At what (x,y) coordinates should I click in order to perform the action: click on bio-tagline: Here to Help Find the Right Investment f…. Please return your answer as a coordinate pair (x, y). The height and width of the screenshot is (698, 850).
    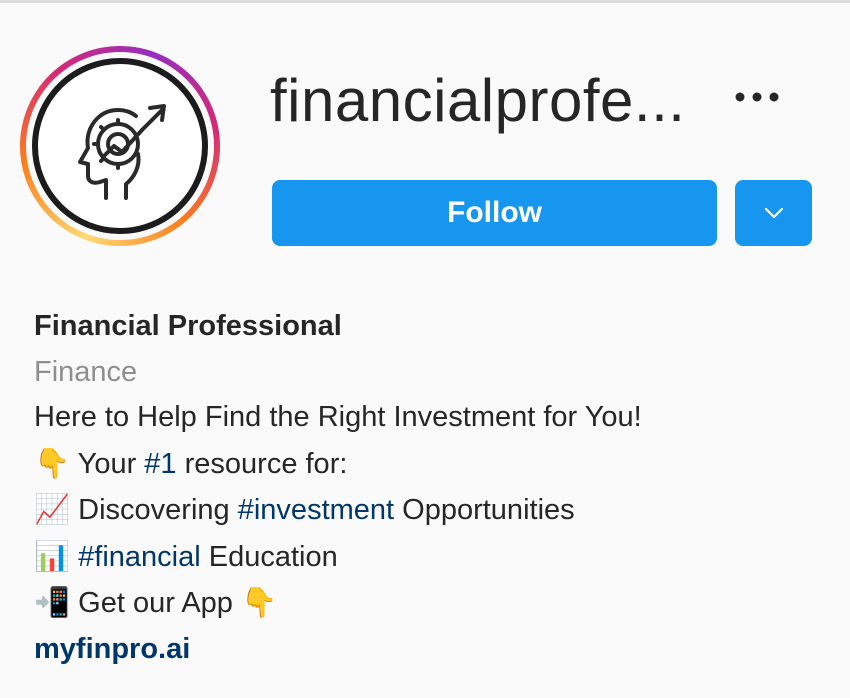
    Looking at the image, I should click on (338, 417).